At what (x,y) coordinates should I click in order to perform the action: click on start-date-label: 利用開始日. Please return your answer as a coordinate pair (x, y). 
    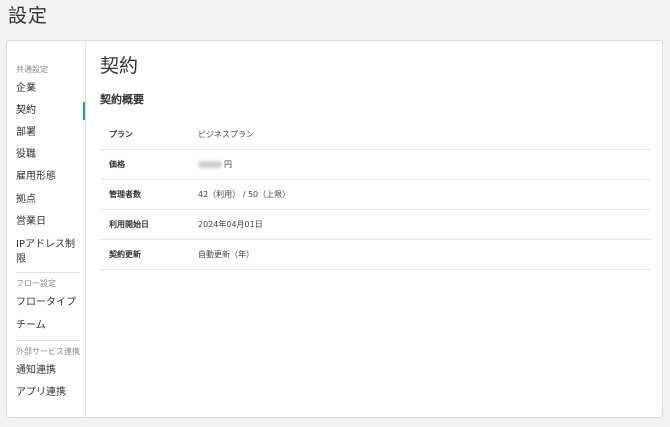
    Looking at the image, I should click on (149, 224).